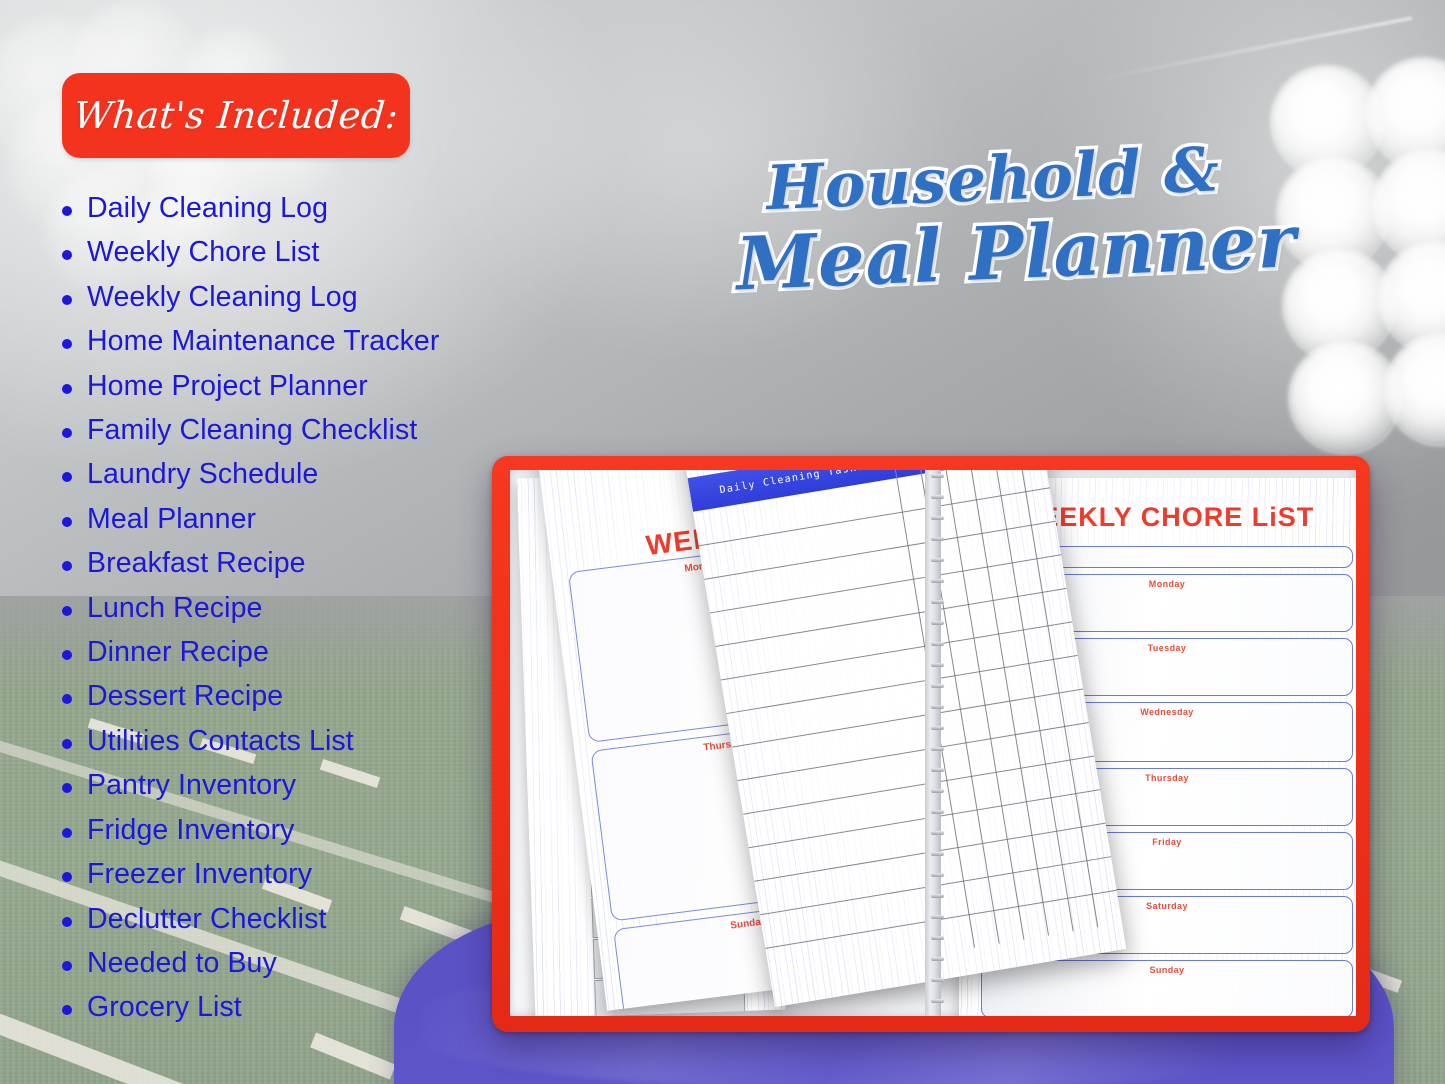  What do you see at coordinates (335, 919) in the screenshot?
I see `included-item: Declutter Checklist` at bounding box center [335, 919].